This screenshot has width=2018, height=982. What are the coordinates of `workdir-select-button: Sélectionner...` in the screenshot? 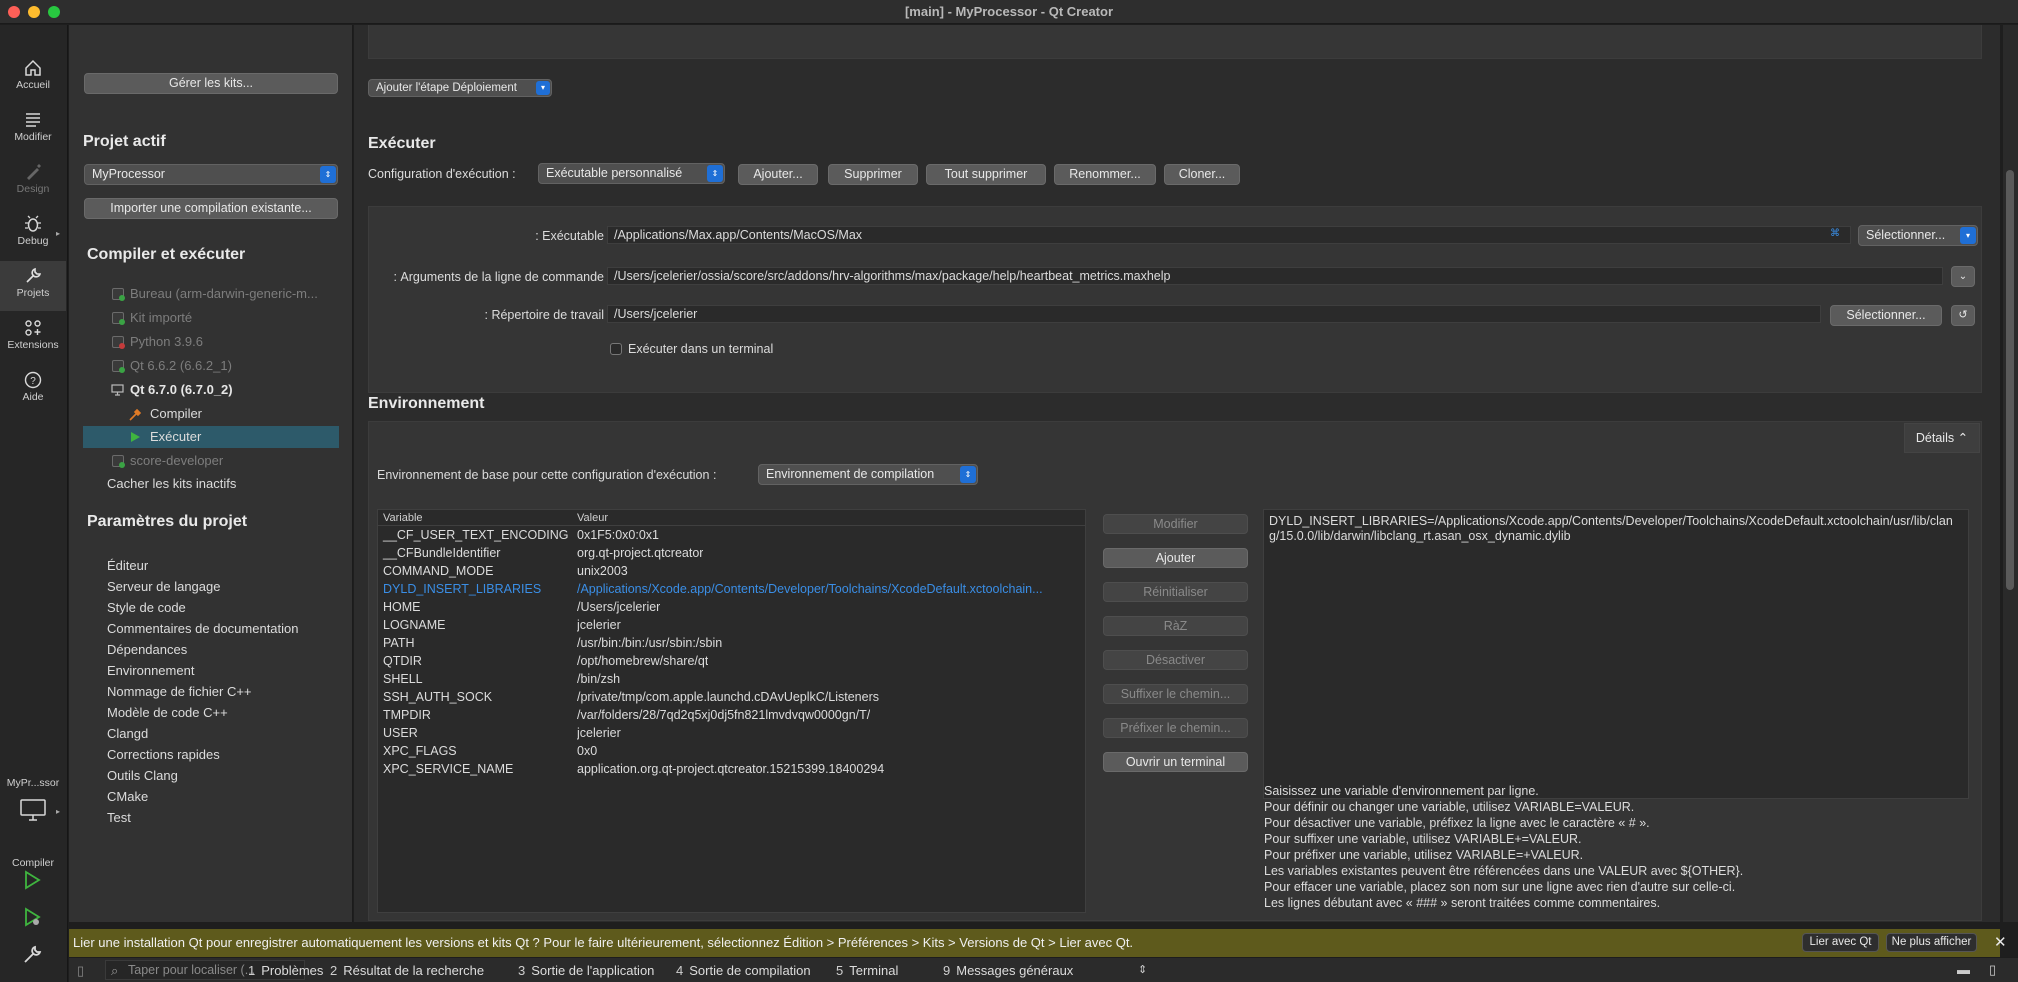 It's located at (1886, 315).